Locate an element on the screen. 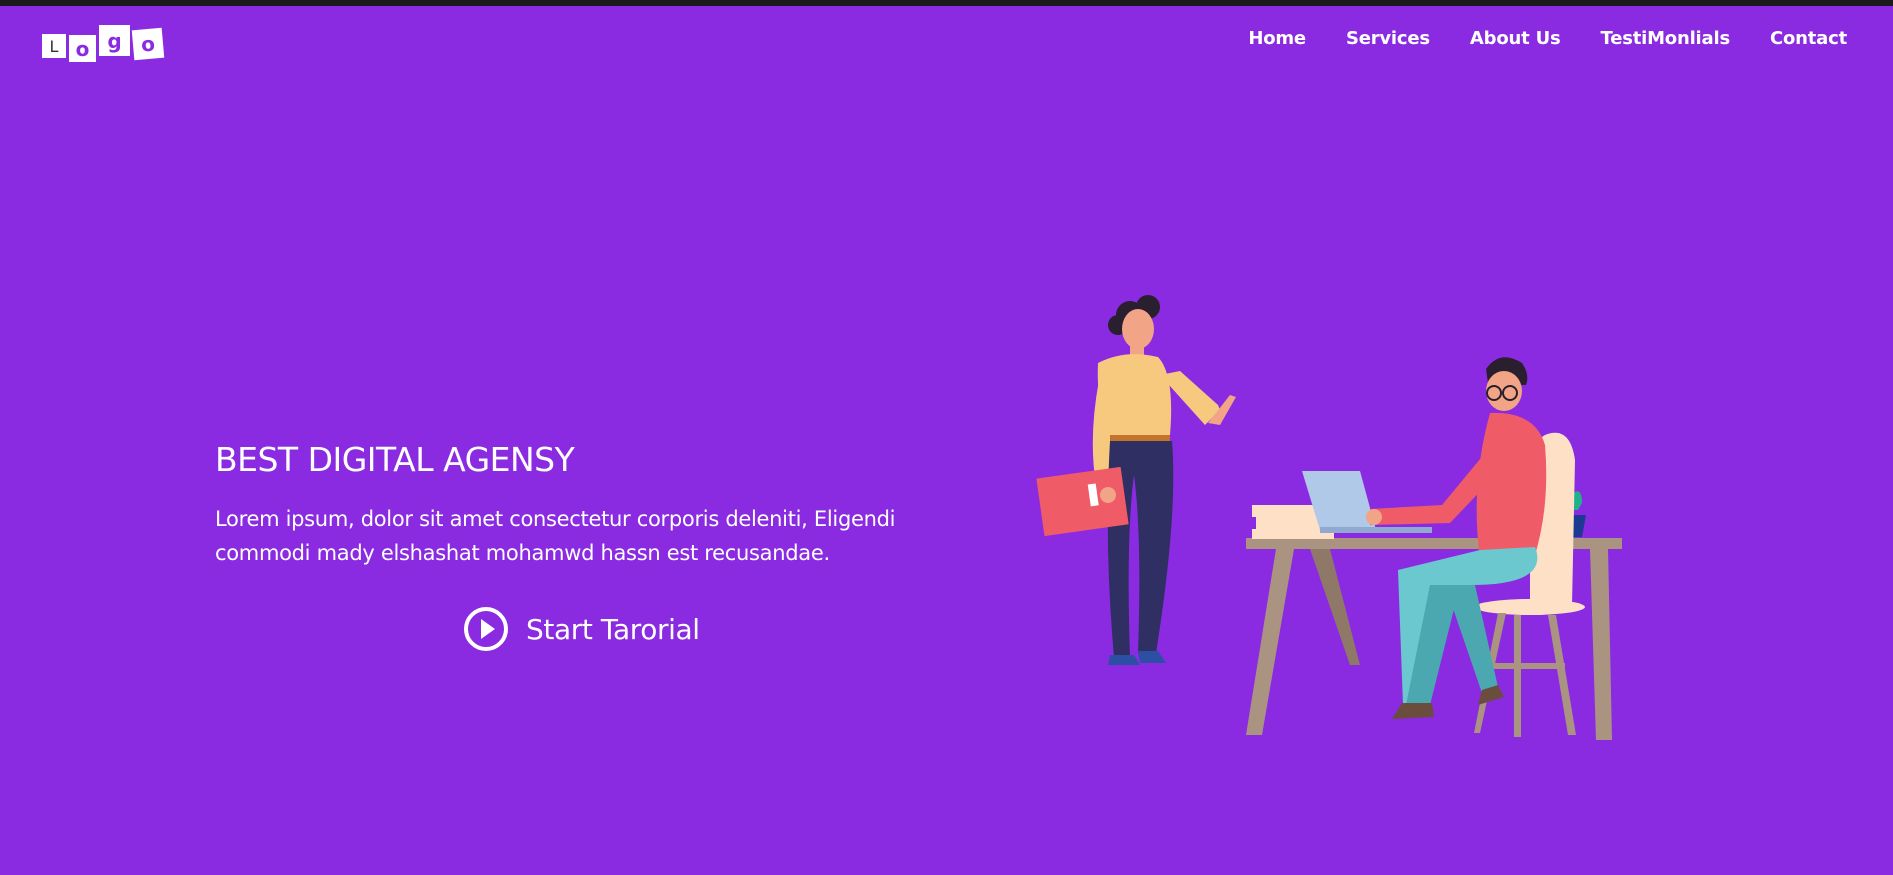 The width and height of the screenshot is (1893, 875). logo-letter: g is located at coordinates (114, 40).